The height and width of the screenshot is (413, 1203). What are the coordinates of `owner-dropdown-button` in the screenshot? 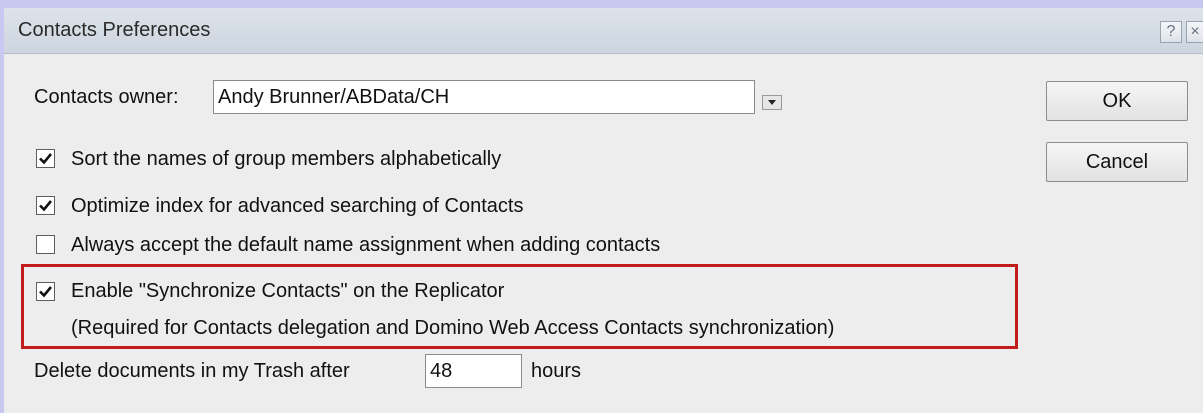 It's located at (772, 102).